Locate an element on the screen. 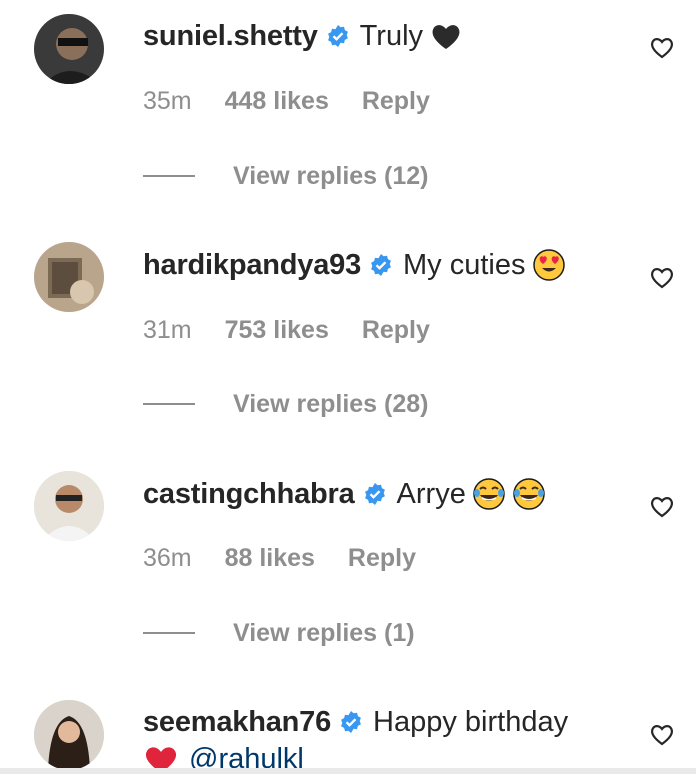 This screenshot has width=696, height=776. comment-line: hardikpandya93 My cuties is located at coordinates (354, 265).